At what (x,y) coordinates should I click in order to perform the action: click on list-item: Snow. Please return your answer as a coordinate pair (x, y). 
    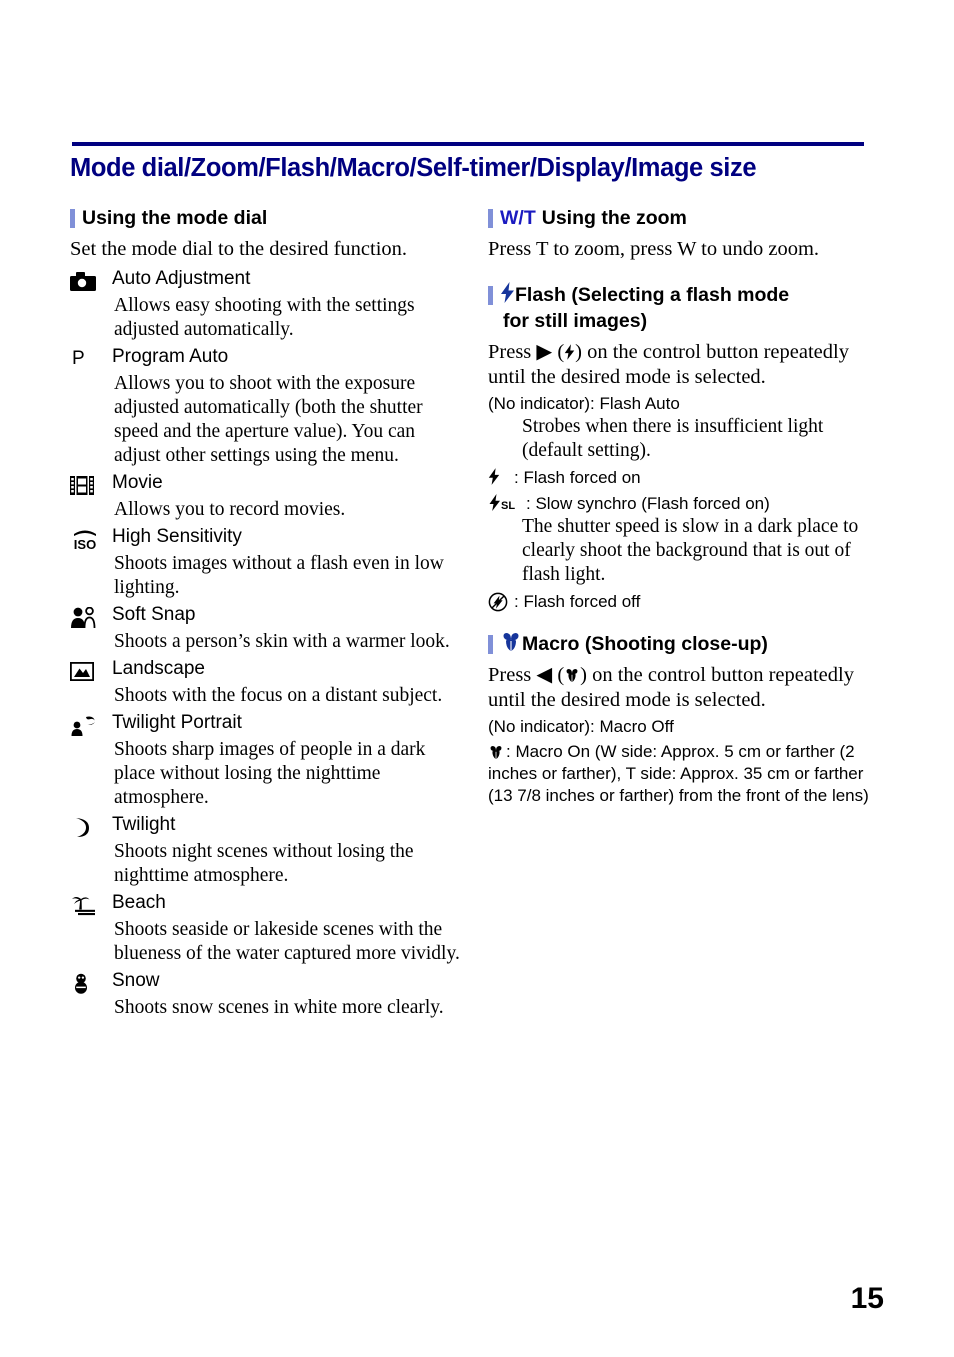
    Looking at the image, I should click on (266, 982).